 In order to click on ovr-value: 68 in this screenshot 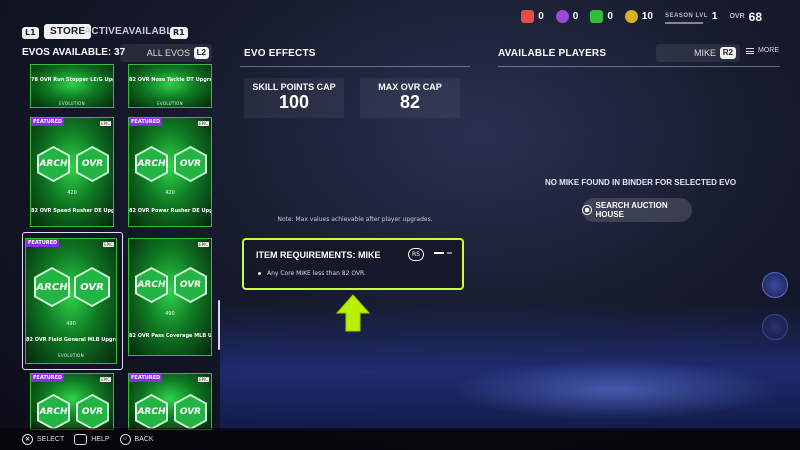, I will do `click(755, 16)`.